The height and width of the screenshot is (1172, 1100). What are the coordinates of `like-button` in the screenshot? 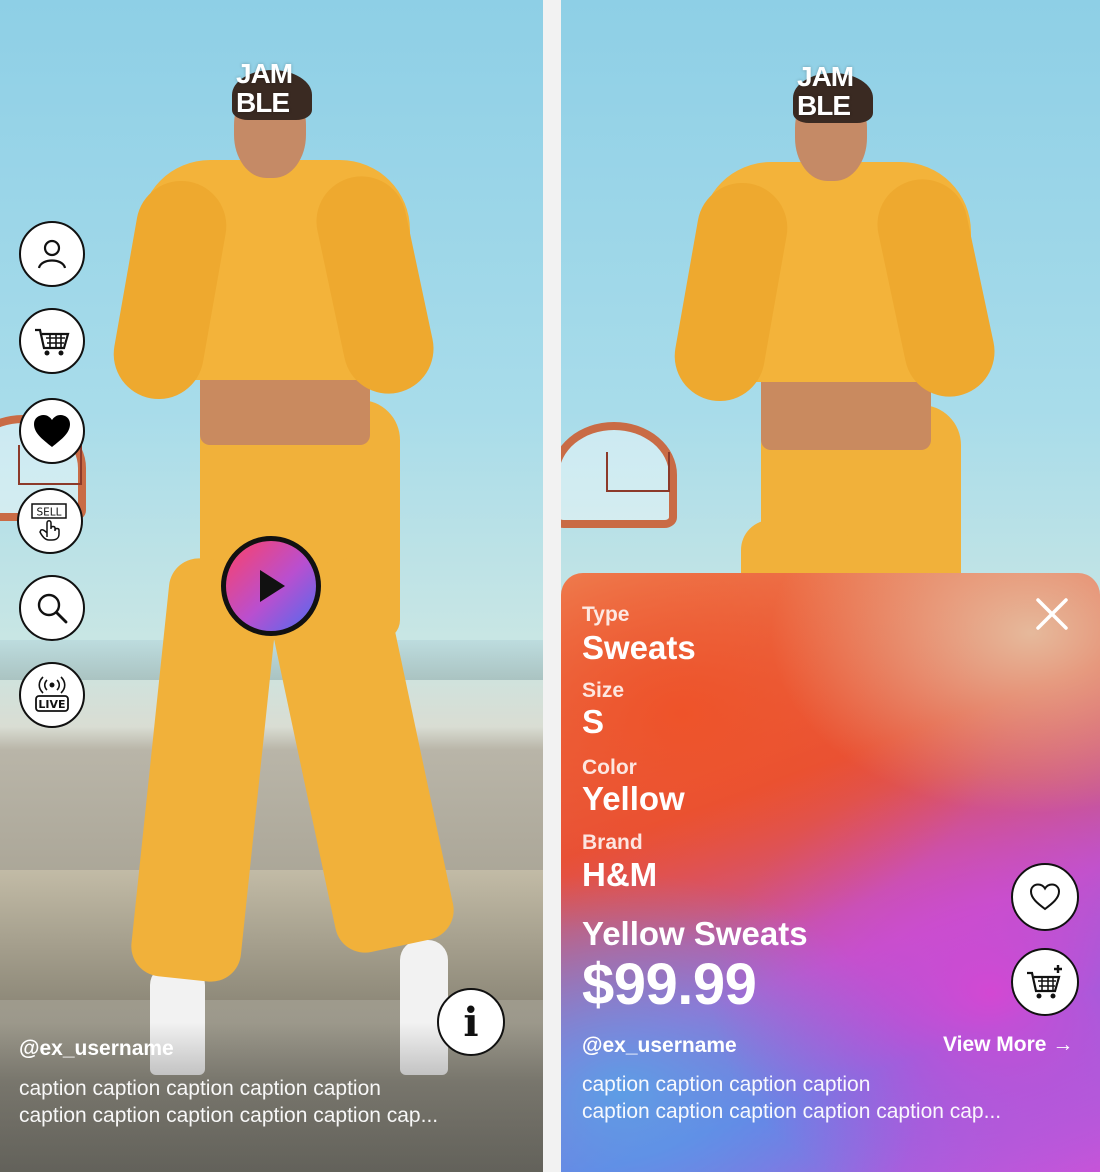 It's located at (52, 431).